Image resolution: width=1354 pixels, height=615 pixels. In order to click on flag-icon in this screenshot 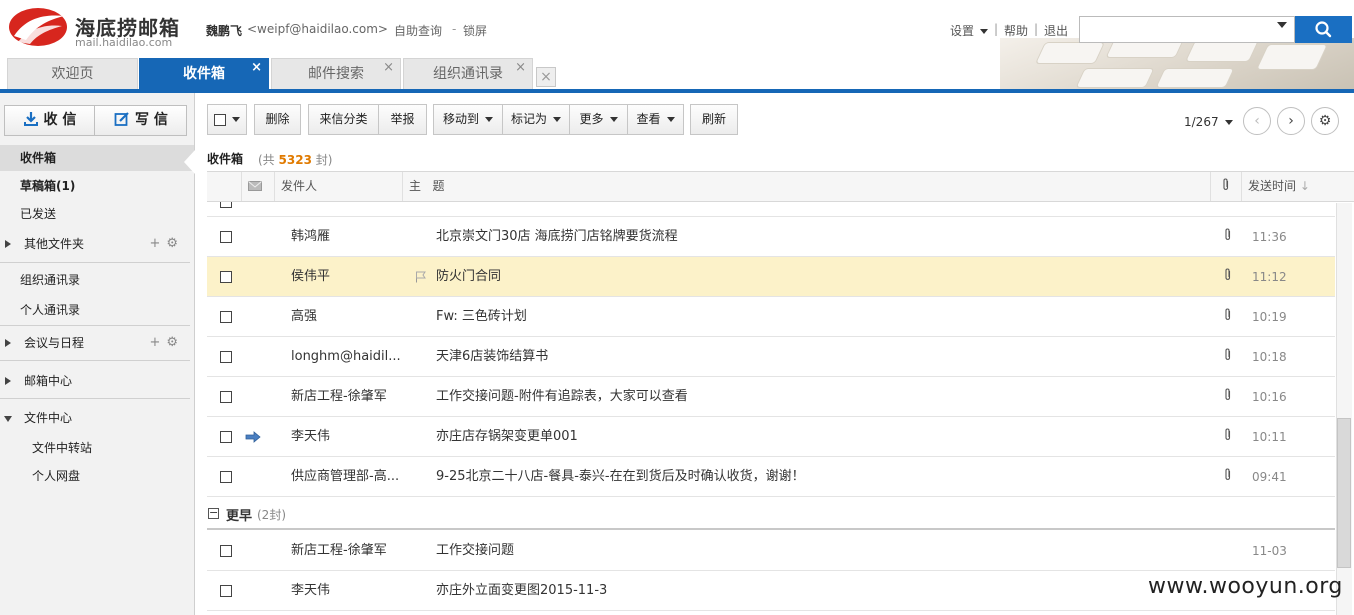, I will do `click(420, 277)`.